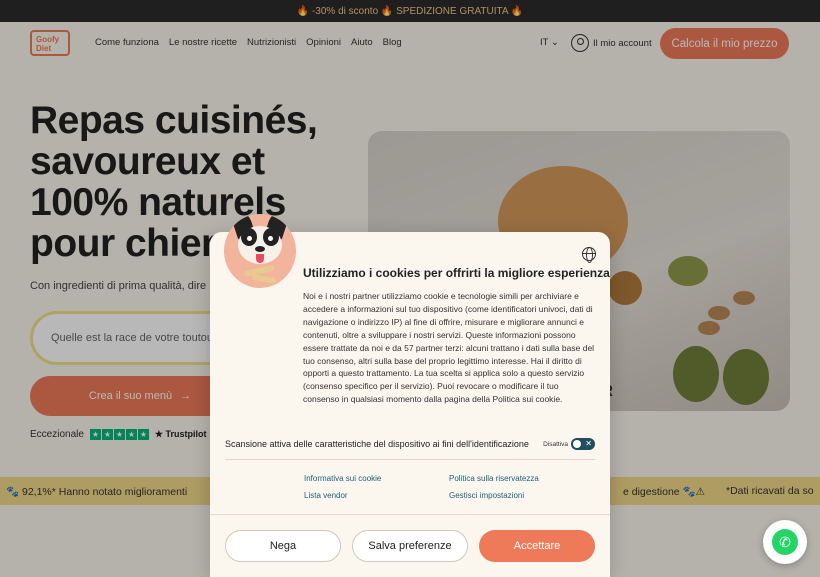 The image size is (820, 577). What do you see at coordinates (537, 546) in the screenshot?
I see `accept-button: Accettare` at bounding box center [537, 546].